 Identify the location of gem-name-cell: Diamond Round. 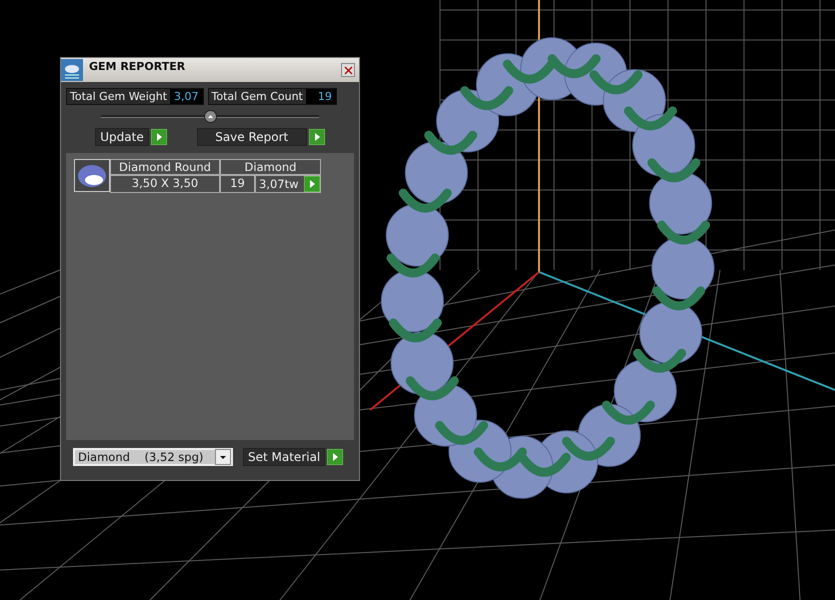
(165, 167).